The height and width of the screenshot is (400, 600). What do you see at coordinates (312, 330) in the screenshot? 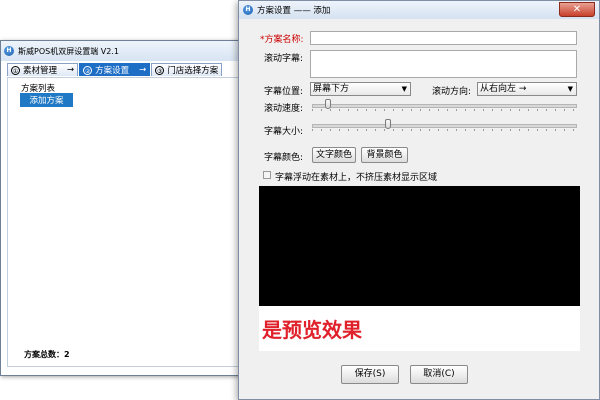
I see `preview-text: 是预览效果` at bounding box center [312, 330].